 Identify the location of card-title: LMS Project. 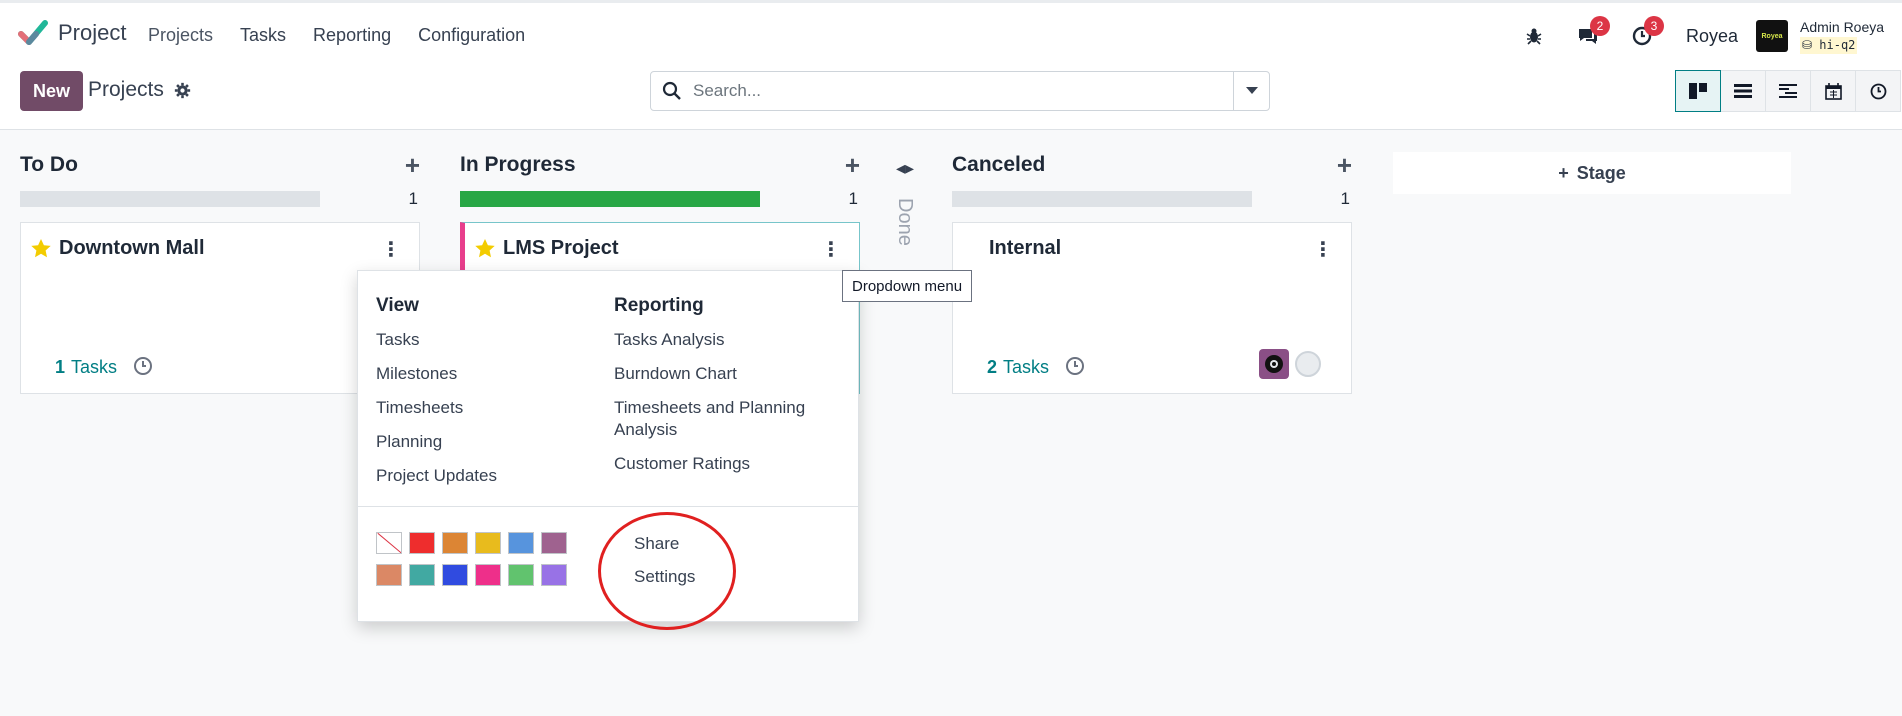
(561, 248).